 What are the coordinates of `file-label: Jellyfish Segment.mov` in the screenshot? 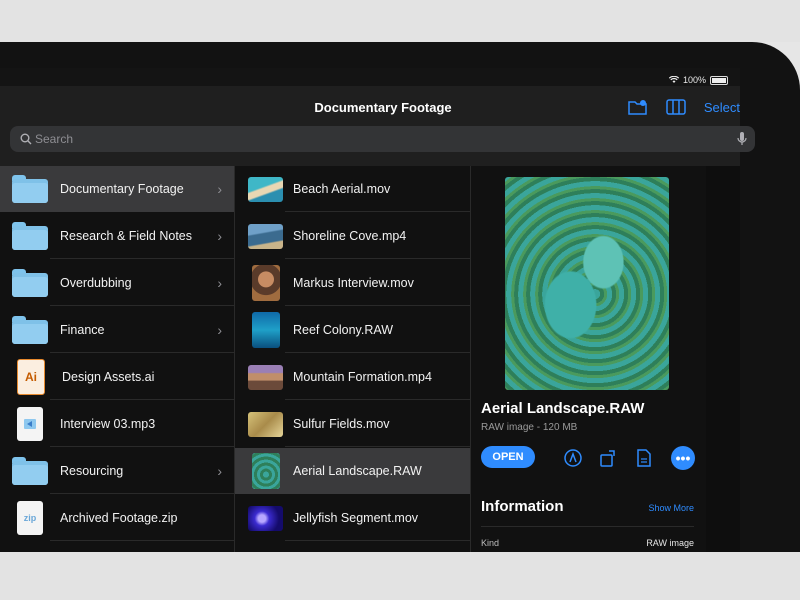 It's located at (356, 518).